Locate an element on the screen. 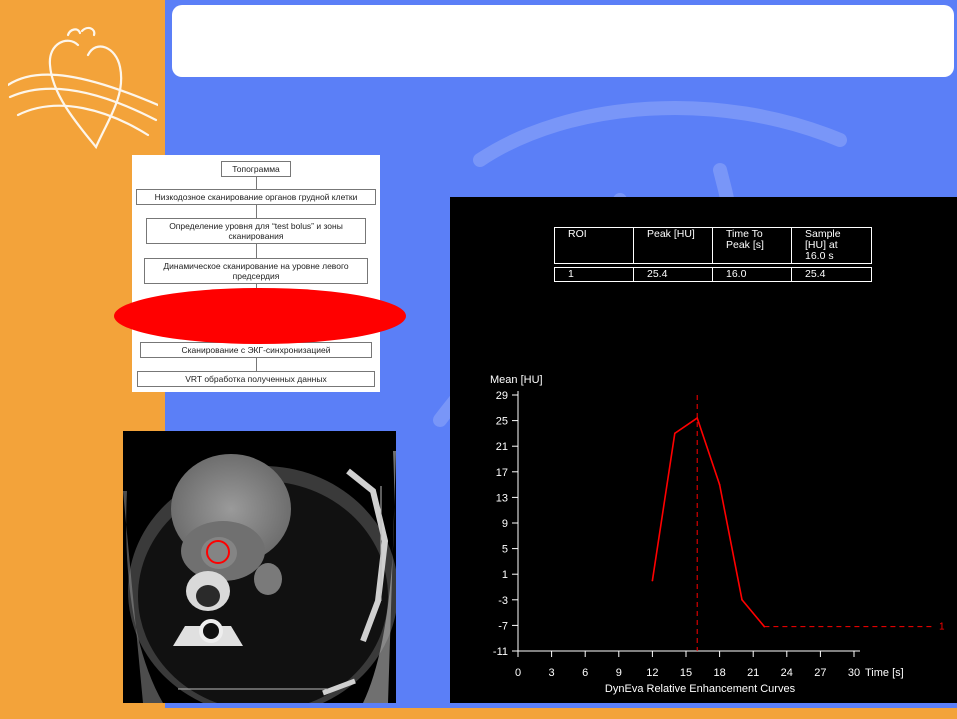 The image size is (957, 719). x-tick-label: 9 is located at coordinates (619, 673).